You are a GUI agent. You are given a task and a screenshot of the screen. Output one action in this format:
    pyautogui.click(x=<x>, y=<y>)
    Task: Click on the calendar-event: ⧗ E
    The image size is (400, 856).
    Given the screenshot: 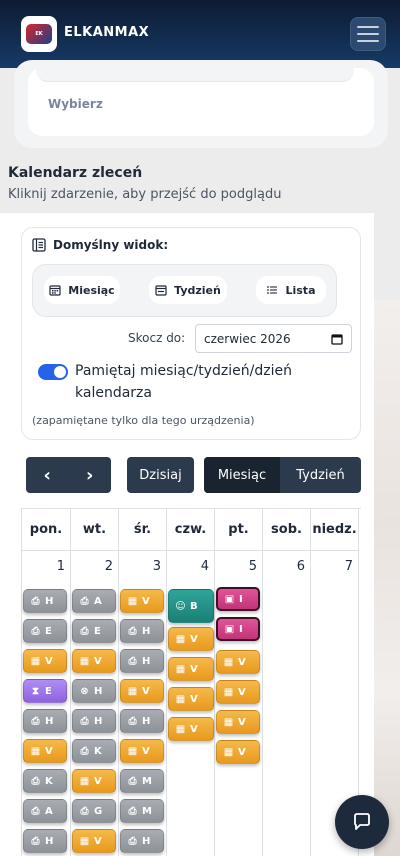 What is the action you would take?
    pyautogui.click(x=45, y=691)
    